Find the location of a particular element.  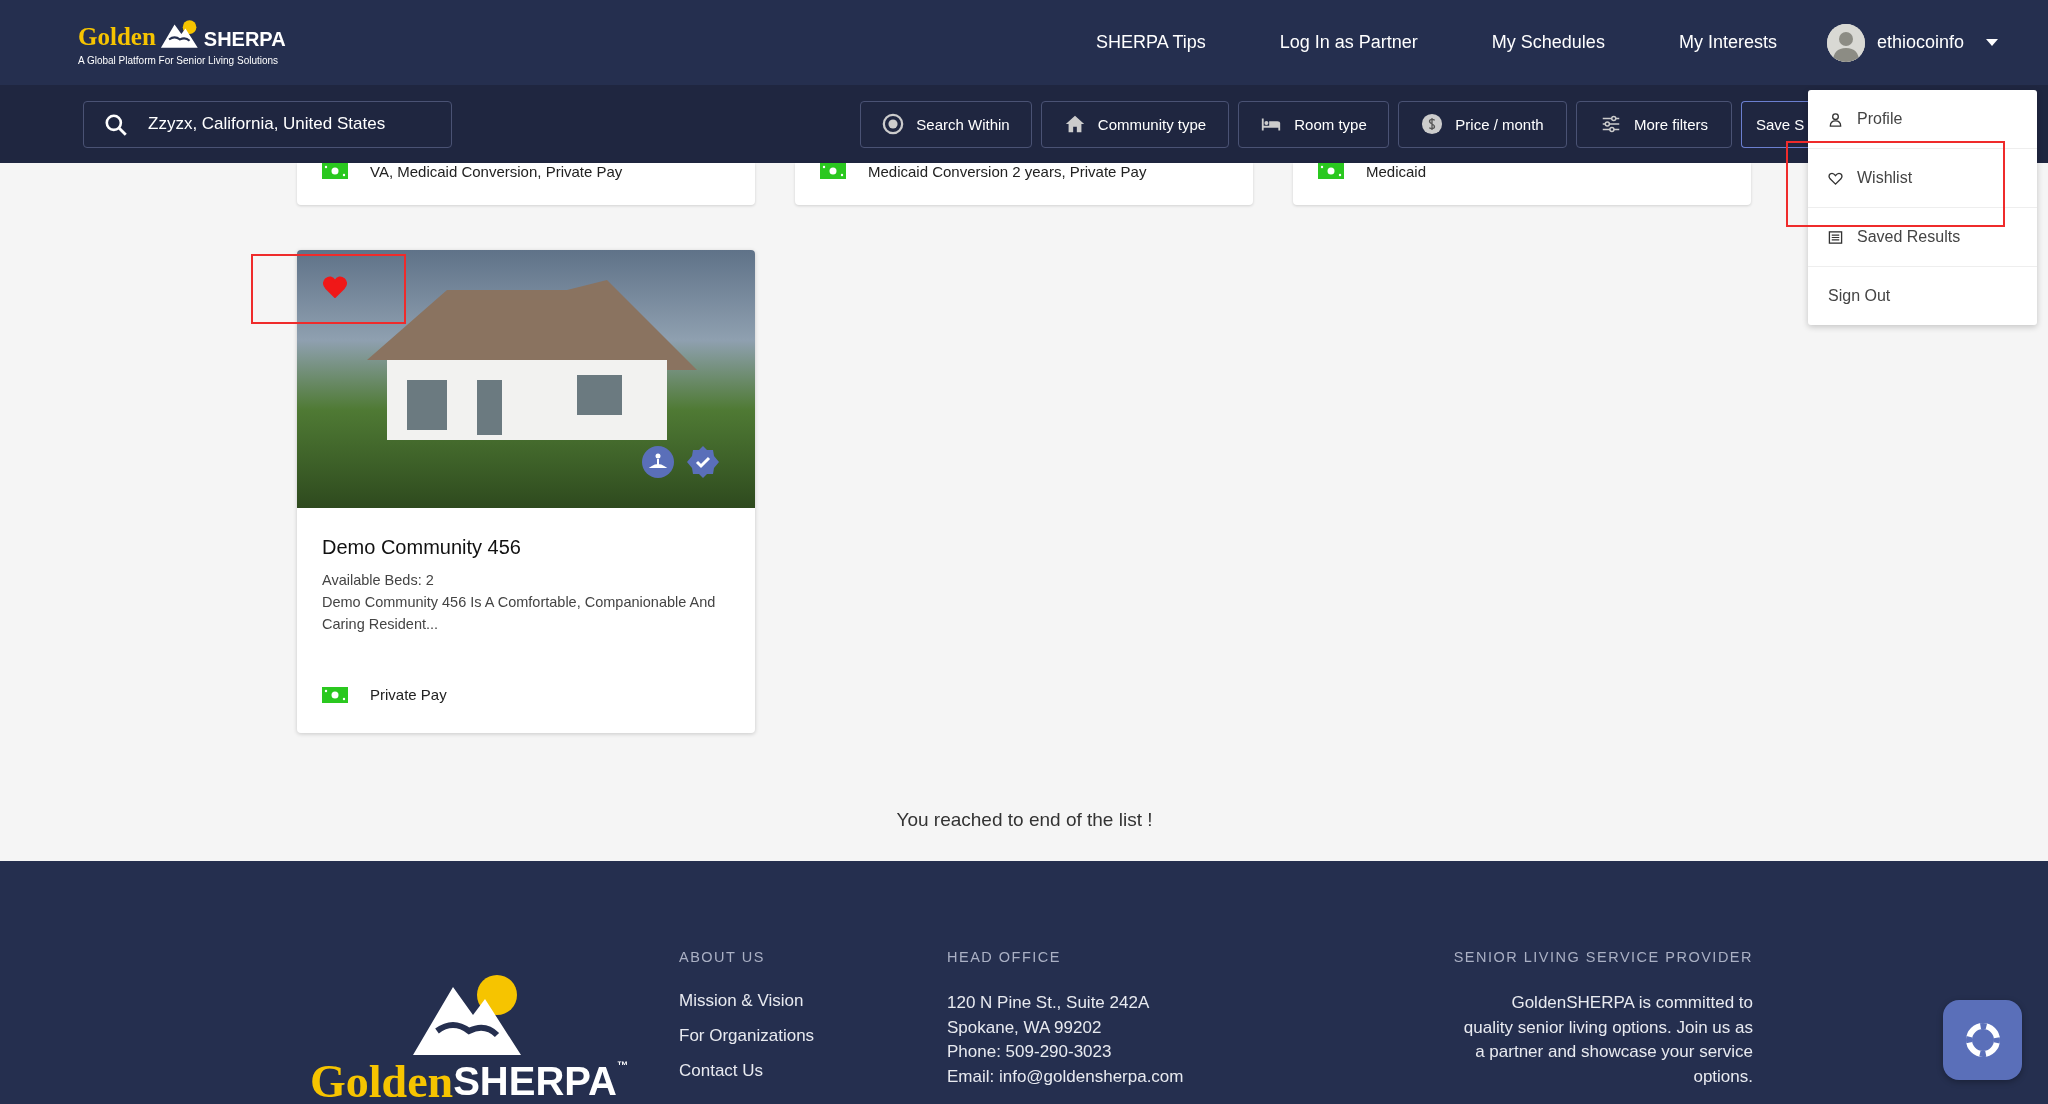

nav-link: My Interests is located at coordinates (1727, 42).